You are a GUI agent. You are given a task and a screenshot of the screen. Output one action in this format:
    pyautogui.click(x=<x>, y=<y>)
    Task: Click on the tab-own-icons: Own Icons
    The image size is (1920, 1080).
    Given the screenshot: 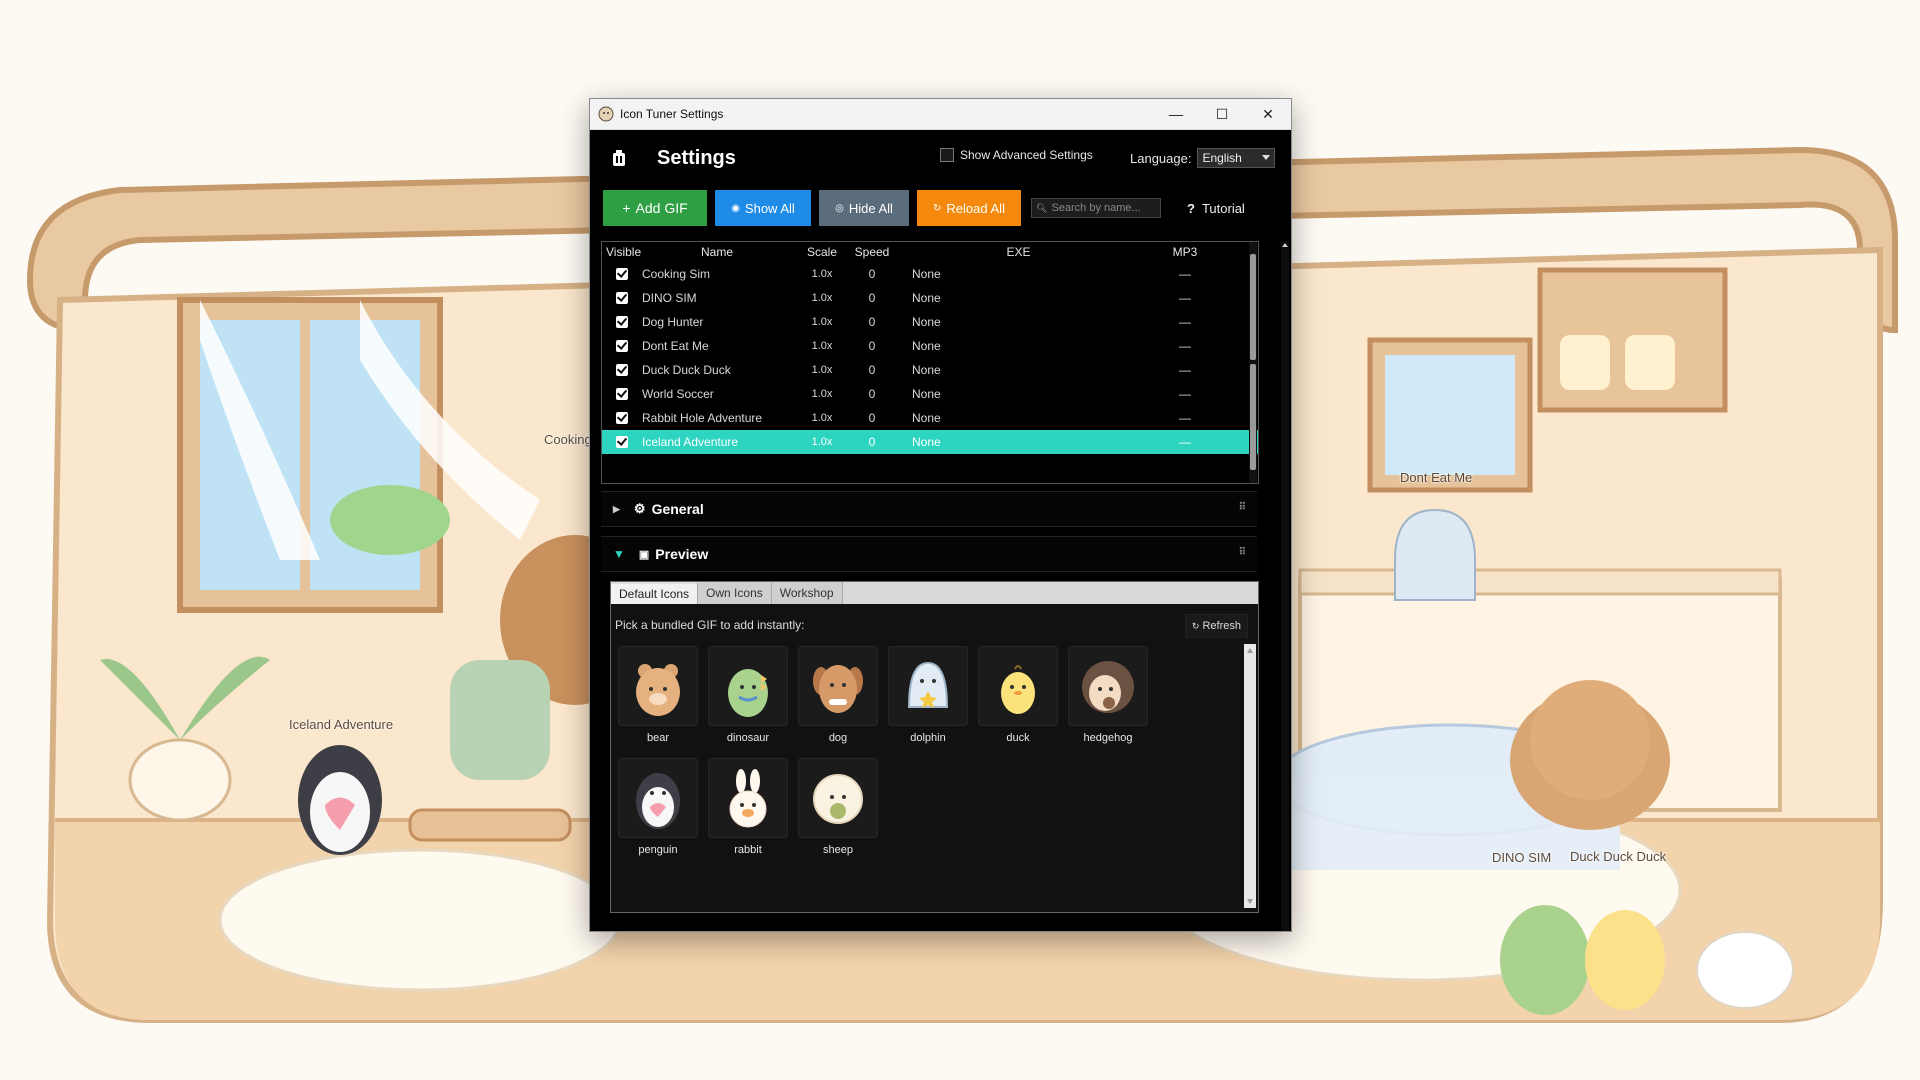 What is the action you would take?
    pyautogui.click(x=735, y=593)
    